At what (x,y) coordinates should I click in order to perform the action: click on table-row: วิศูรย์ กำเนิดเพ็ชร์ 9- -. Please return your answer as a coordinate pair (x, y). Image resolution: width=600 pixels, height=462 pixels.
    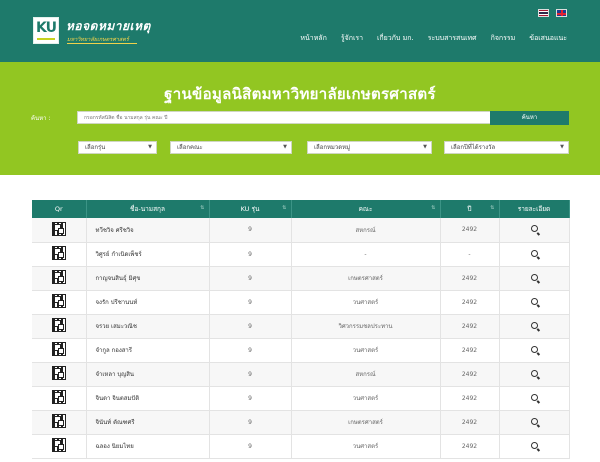
    Looking at the image, I should click on (301, 254).